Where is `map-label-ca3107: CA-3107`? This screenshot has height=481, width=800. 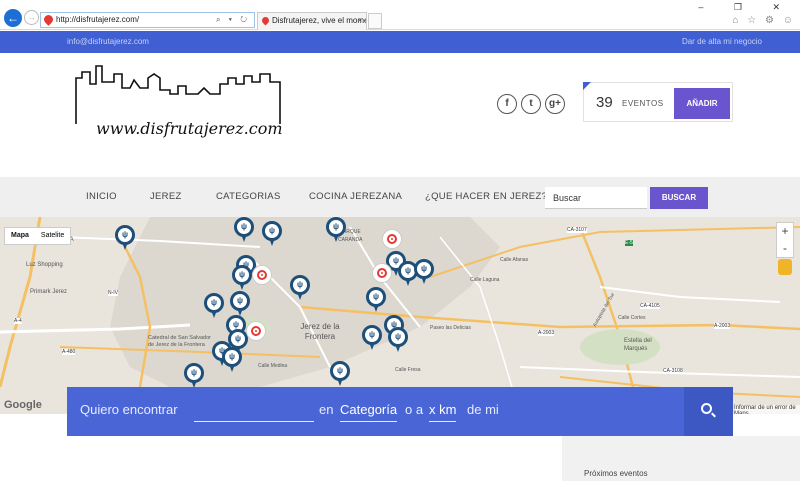
map-label-ca3107: CA-3107 is located at coordinates (577, 230).